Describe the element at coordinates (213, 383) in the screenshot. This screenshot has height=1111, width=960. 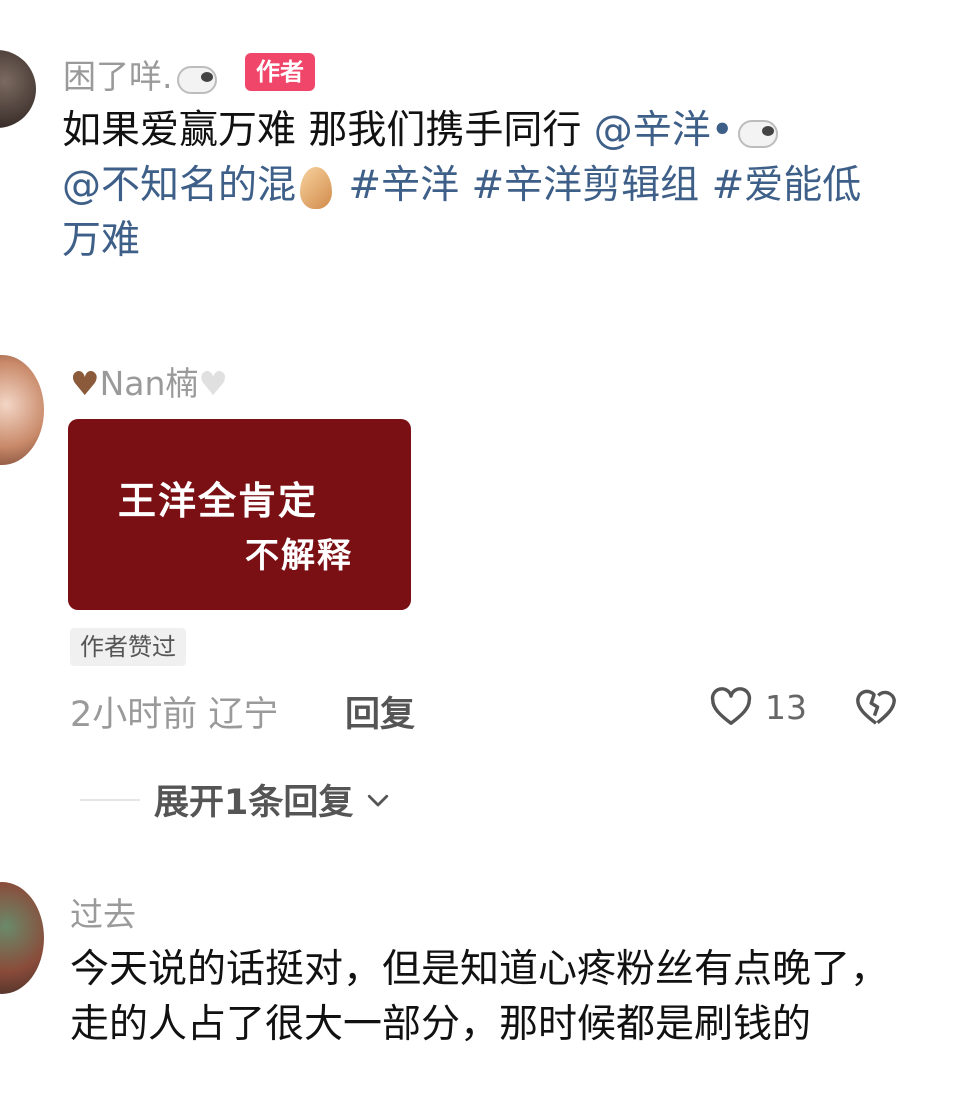
I see `white-heart-icon: ♥` at that location.